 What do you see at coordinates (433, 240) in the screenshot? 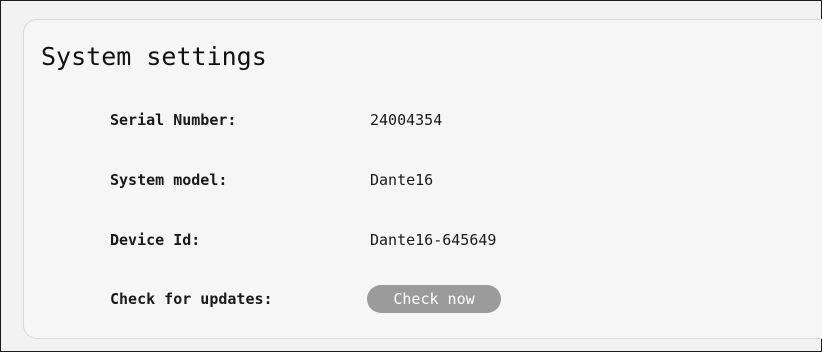
I see `device-id-value: Dante16-645649` at bounding box center [433, 240].